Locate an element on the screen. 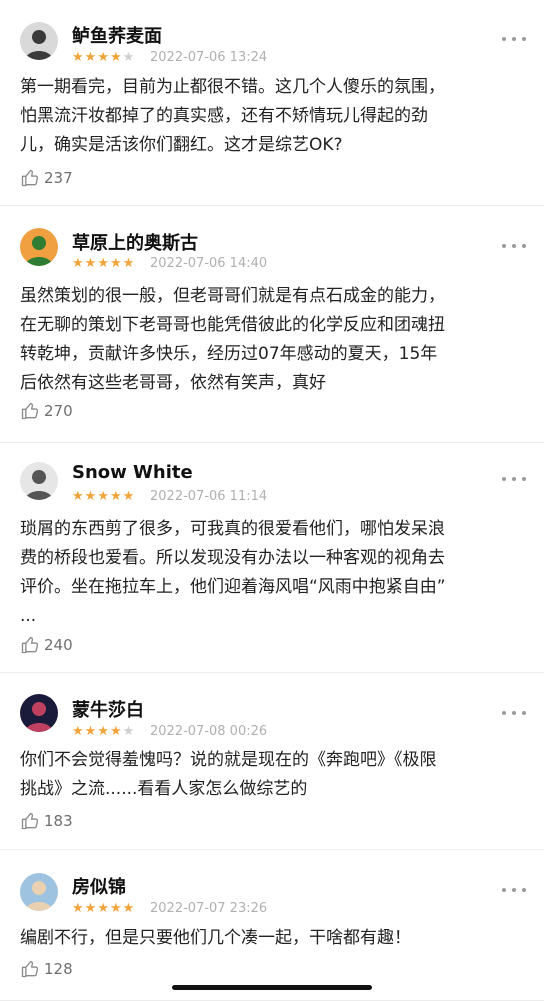 The width and height of the screenshot is (544, 1001). username: 房似锦 is located at coordinates (99, 886).